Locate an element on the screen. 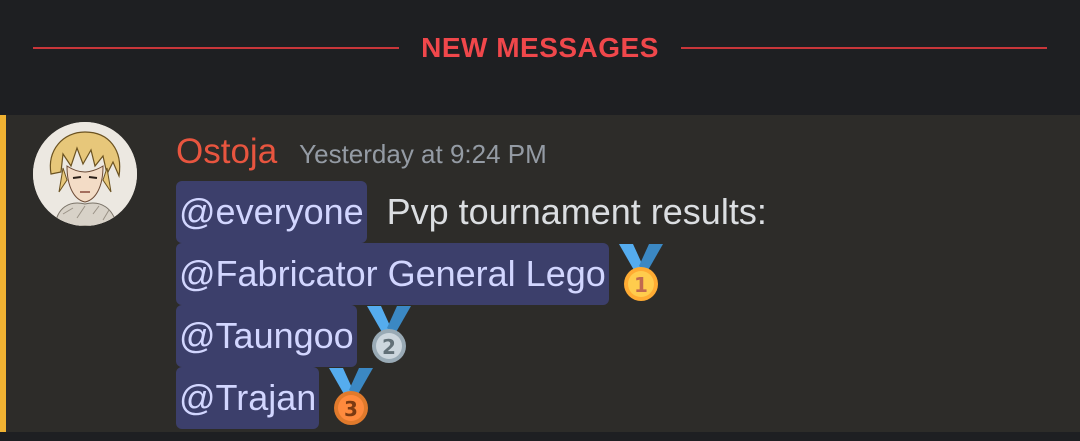 The height and width of the screenshot is (441, 1080). message-line: @Taungoo 2 is located at coordinates (296, 336).